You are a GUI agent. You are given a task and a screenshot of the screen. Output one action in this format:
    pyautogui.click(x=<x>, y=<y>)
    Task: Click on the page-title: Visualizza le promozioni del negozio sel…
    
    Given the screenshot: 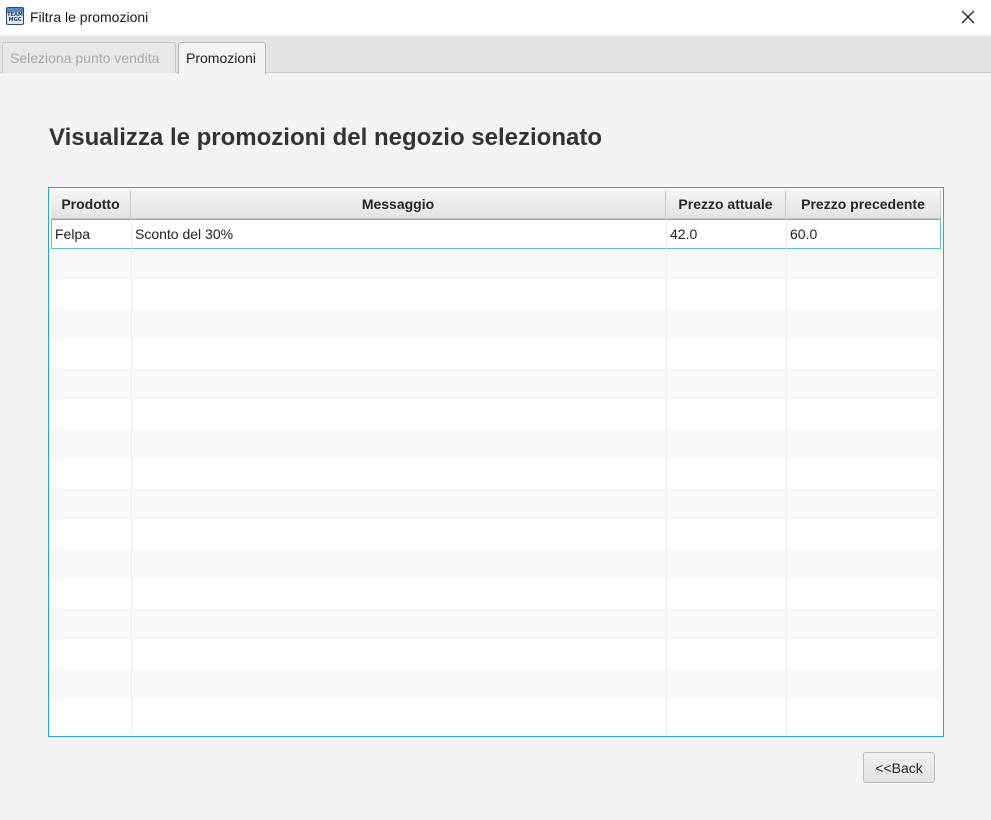 What is the action you would take?
    pyautogui.click(x=325, y=137)
    